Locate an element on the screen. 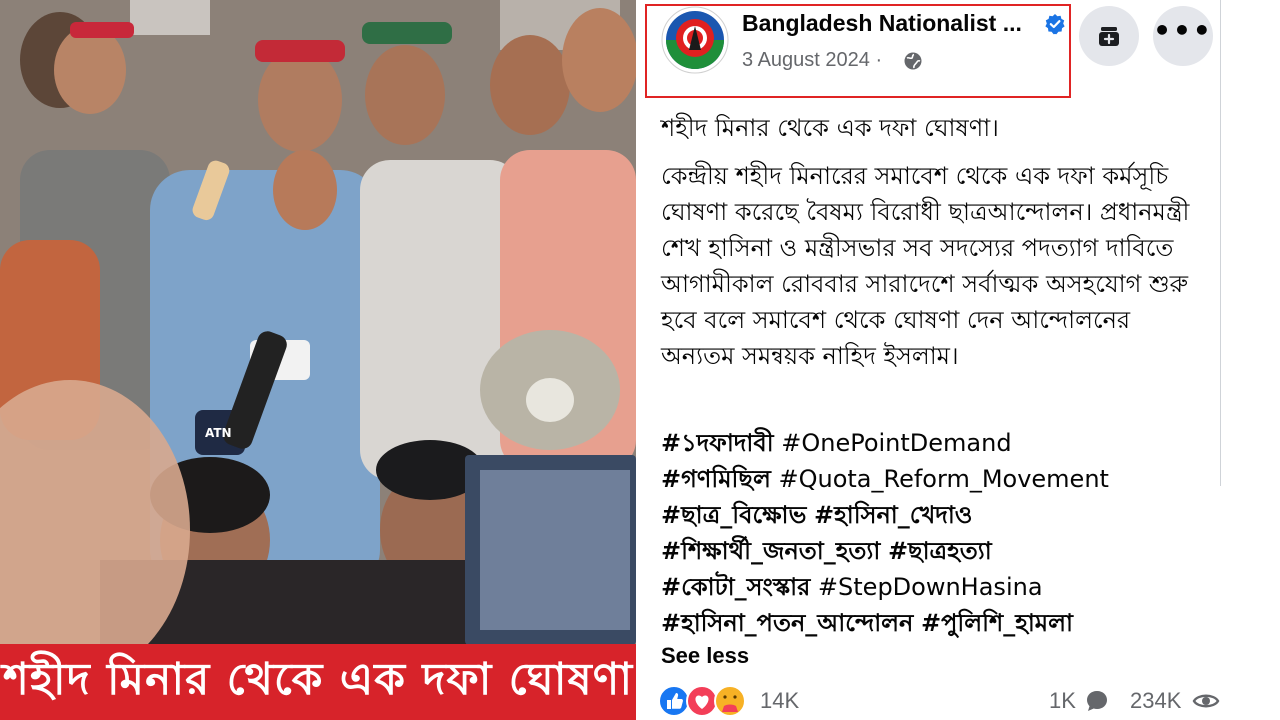  hashtag-row: #১দফাদাবী #OnePointDemand is located at coordinates (941, 443).